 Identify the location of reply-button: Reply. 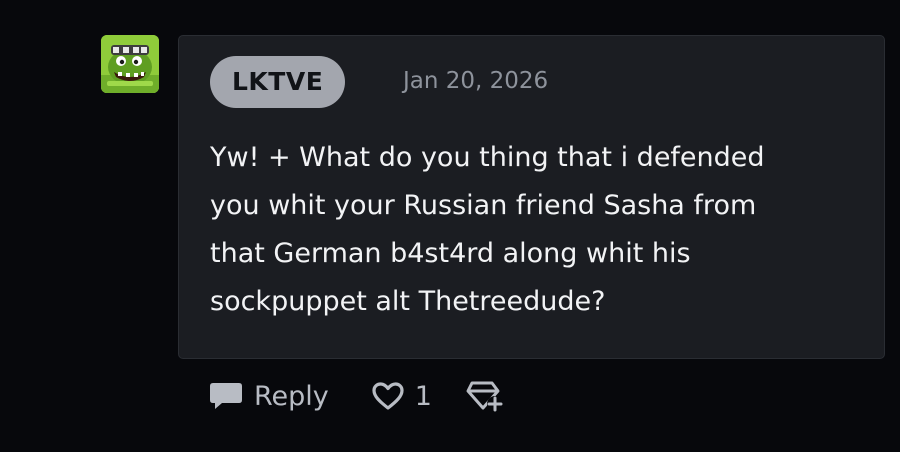
(268, 396).